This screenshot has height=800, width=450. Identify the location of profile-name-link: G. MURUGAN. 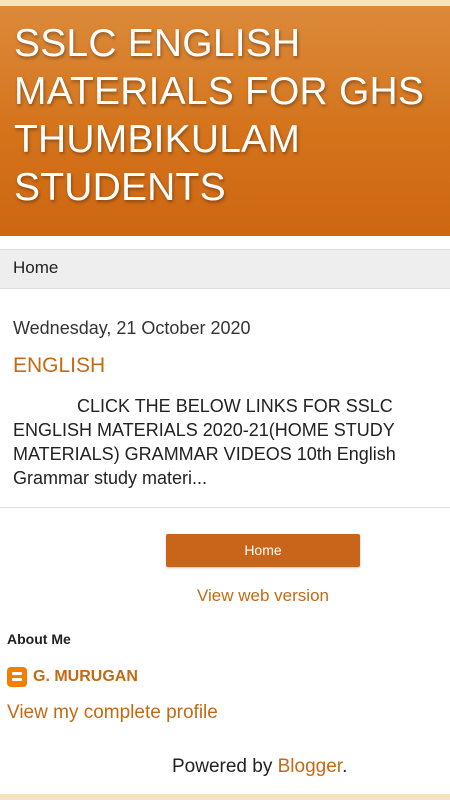
(85, 677).